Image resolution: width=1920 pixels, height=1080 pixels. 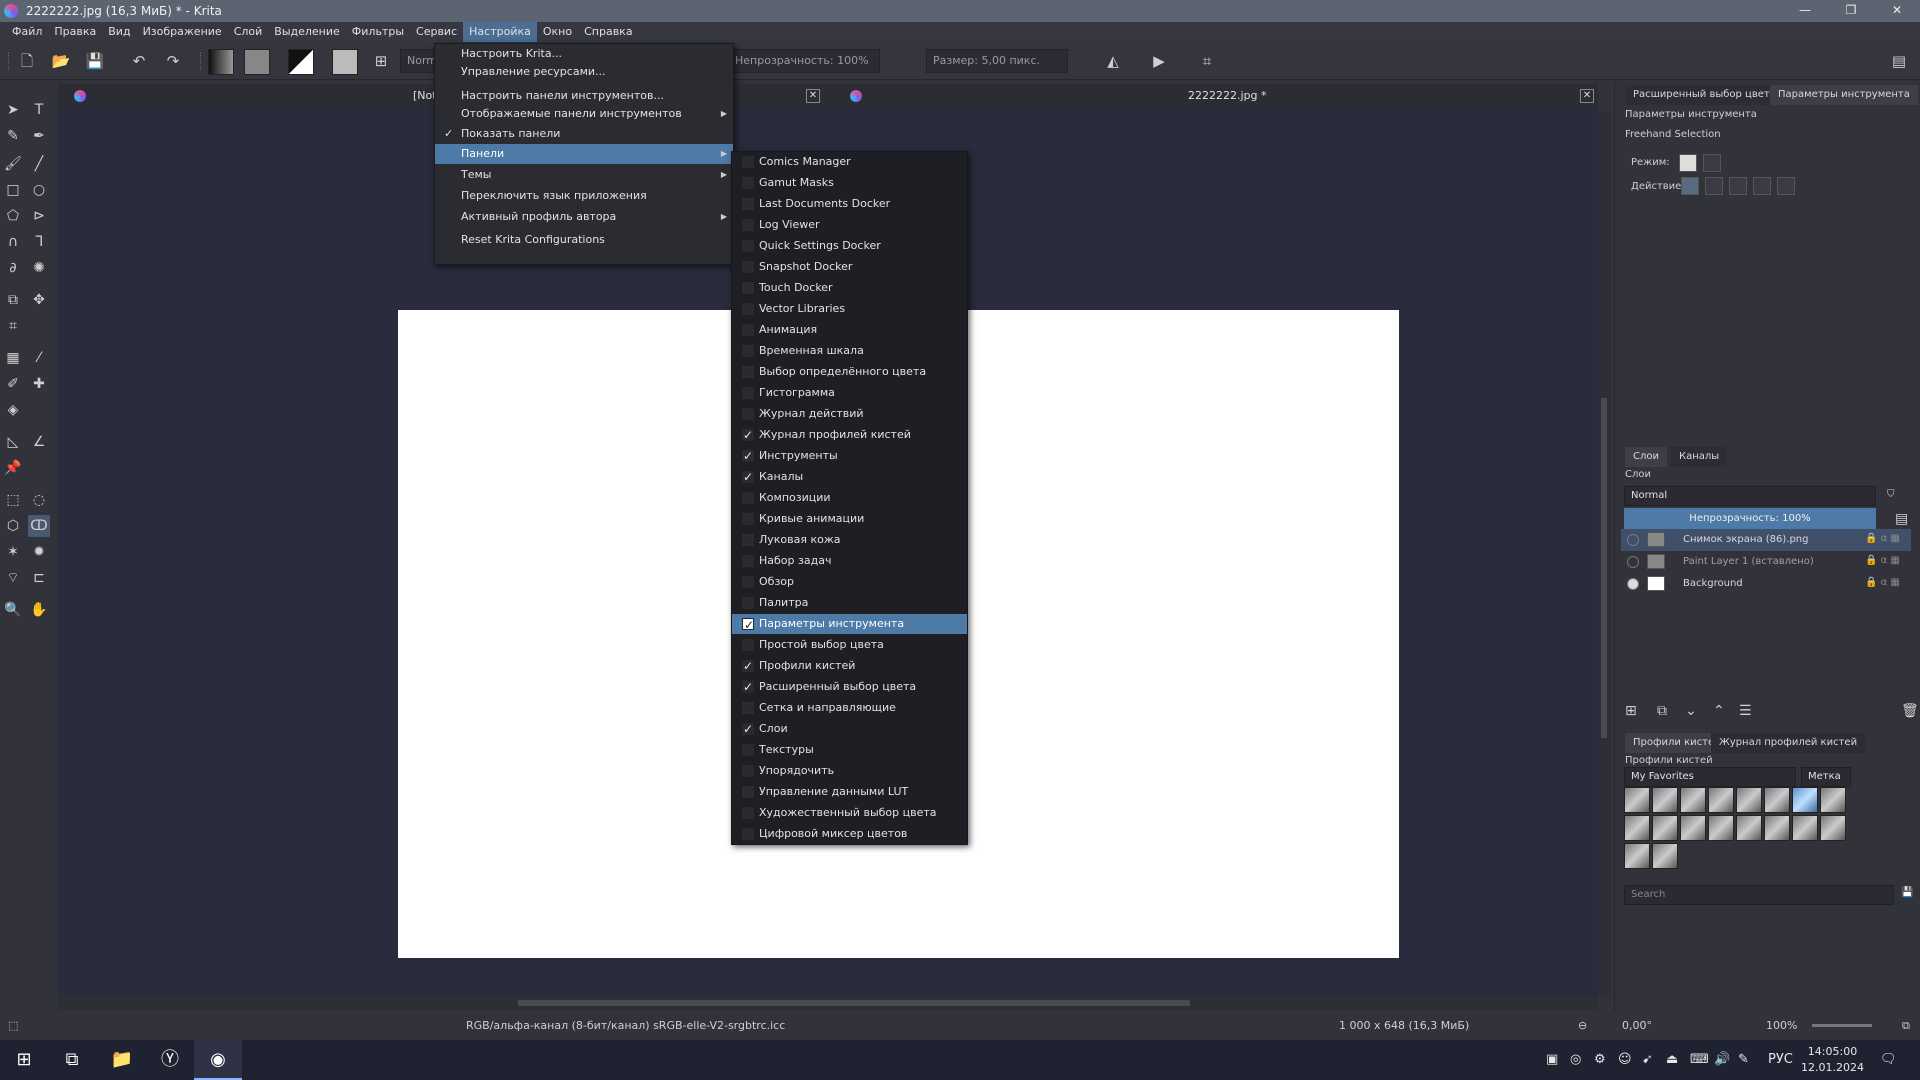 What do you see at coordinates (13, 526) in the screenshot?
I see `polygonal-selection-tool-icon: ⬡` at bounding box center [13, 526].